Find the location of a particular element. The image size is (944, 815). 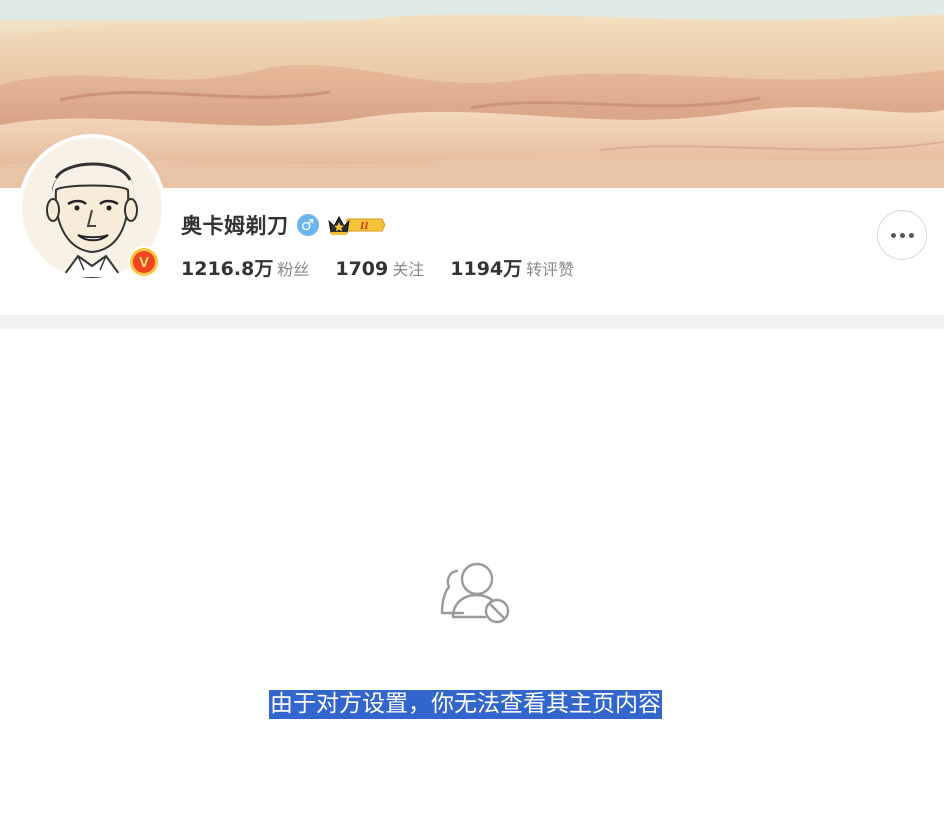

user-blocked-icon is located at coordinates (476, 595).